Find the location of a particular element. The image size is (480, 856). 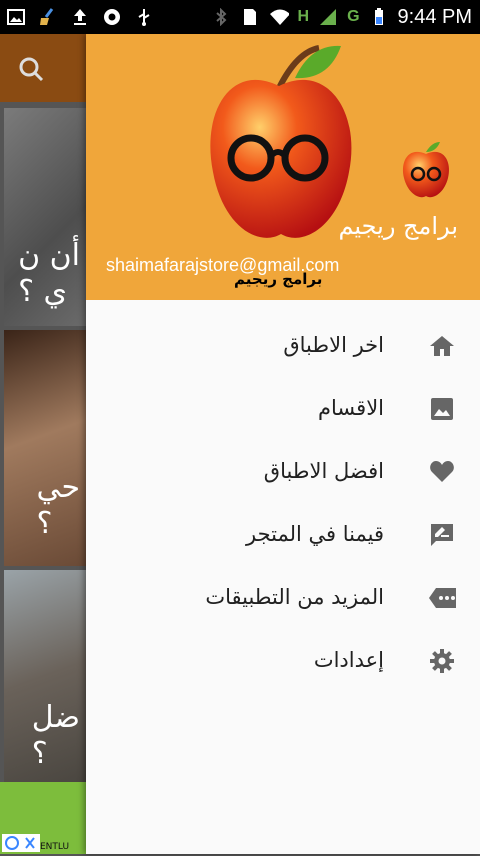

menu-item-label: قيمنا في المتجر is located at coordinates (315, 534).